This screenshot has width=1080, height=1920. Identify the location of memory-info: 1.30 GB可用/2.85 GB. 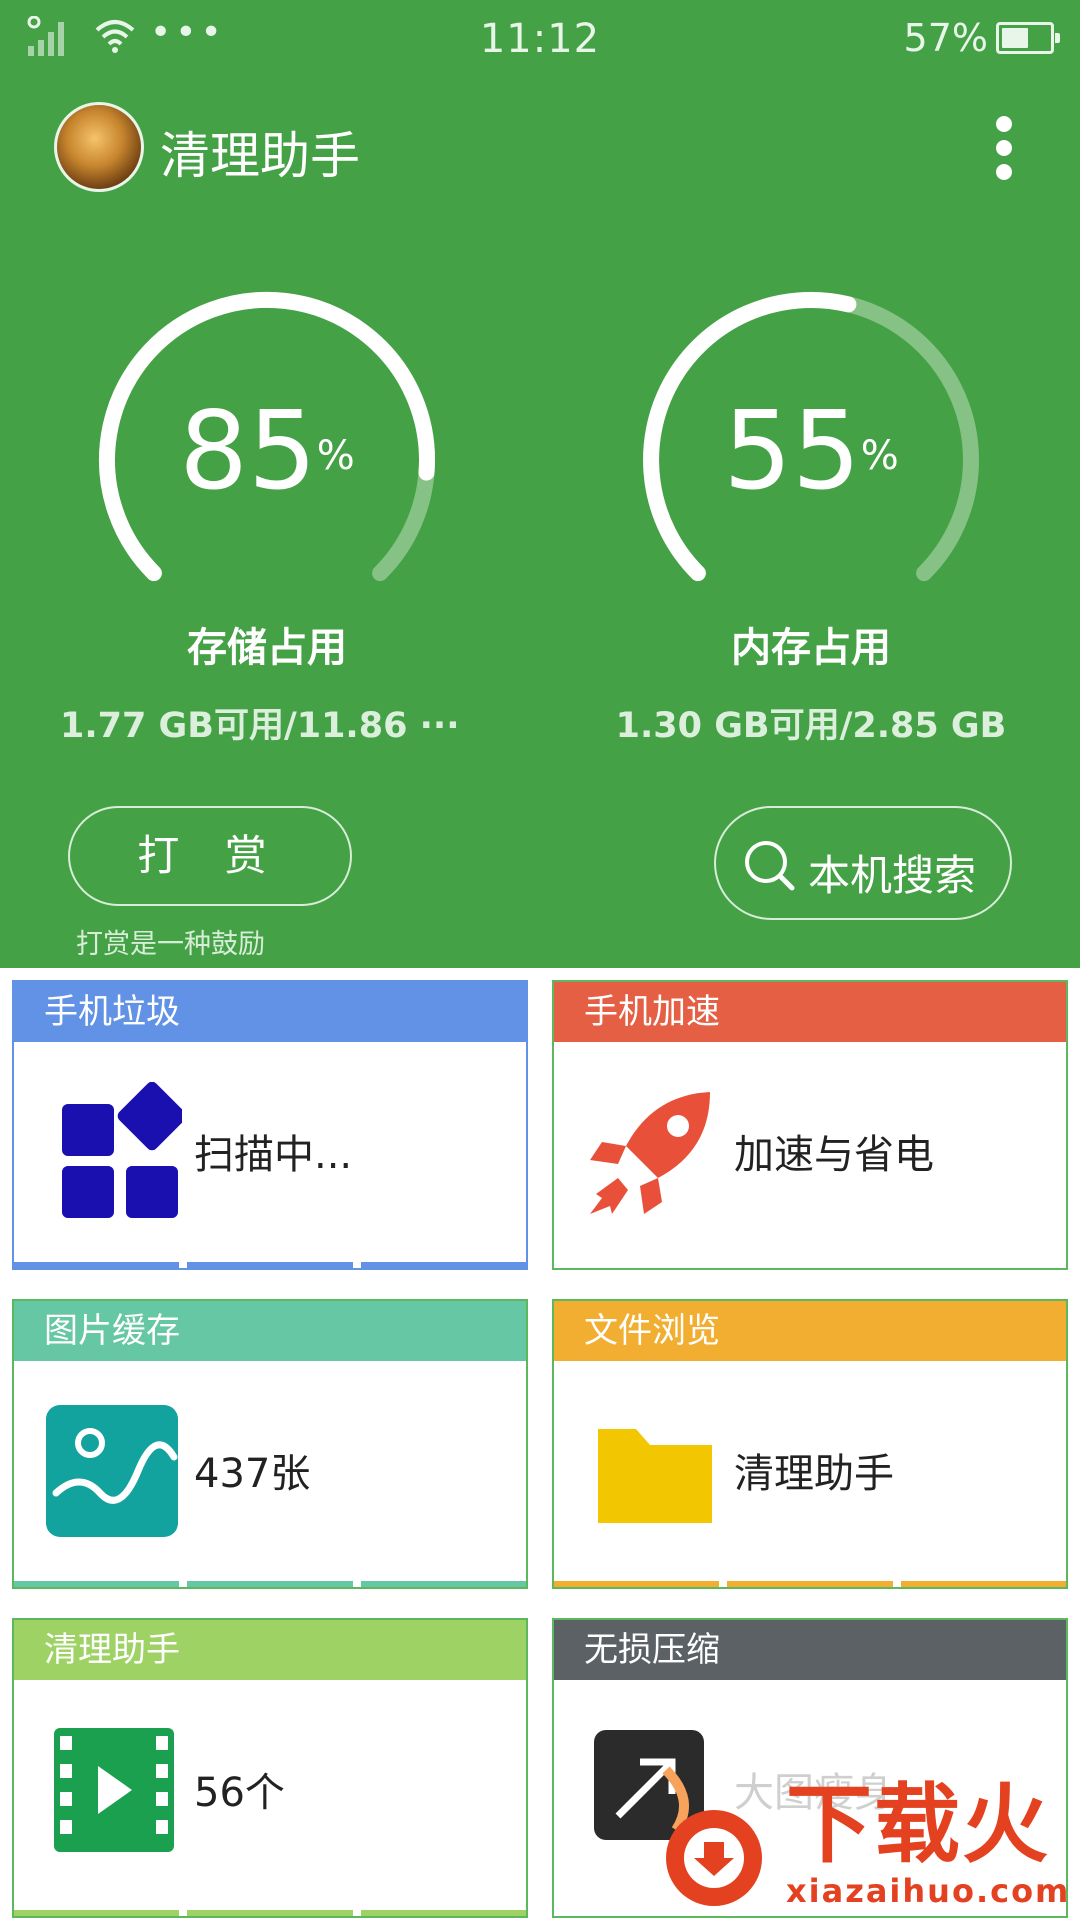
(811, 726).